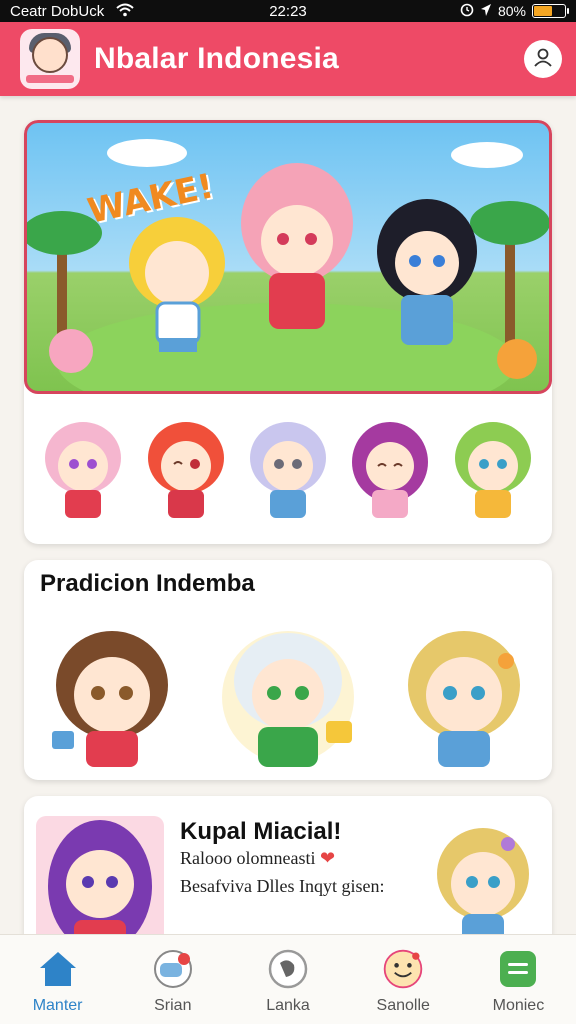 Image resolution: width=576 pixels, height=1024 pixels. What do you see at coordinates (288, 969) in the screenshot?
I see `globe-icon` at bounding box center [288, 969].